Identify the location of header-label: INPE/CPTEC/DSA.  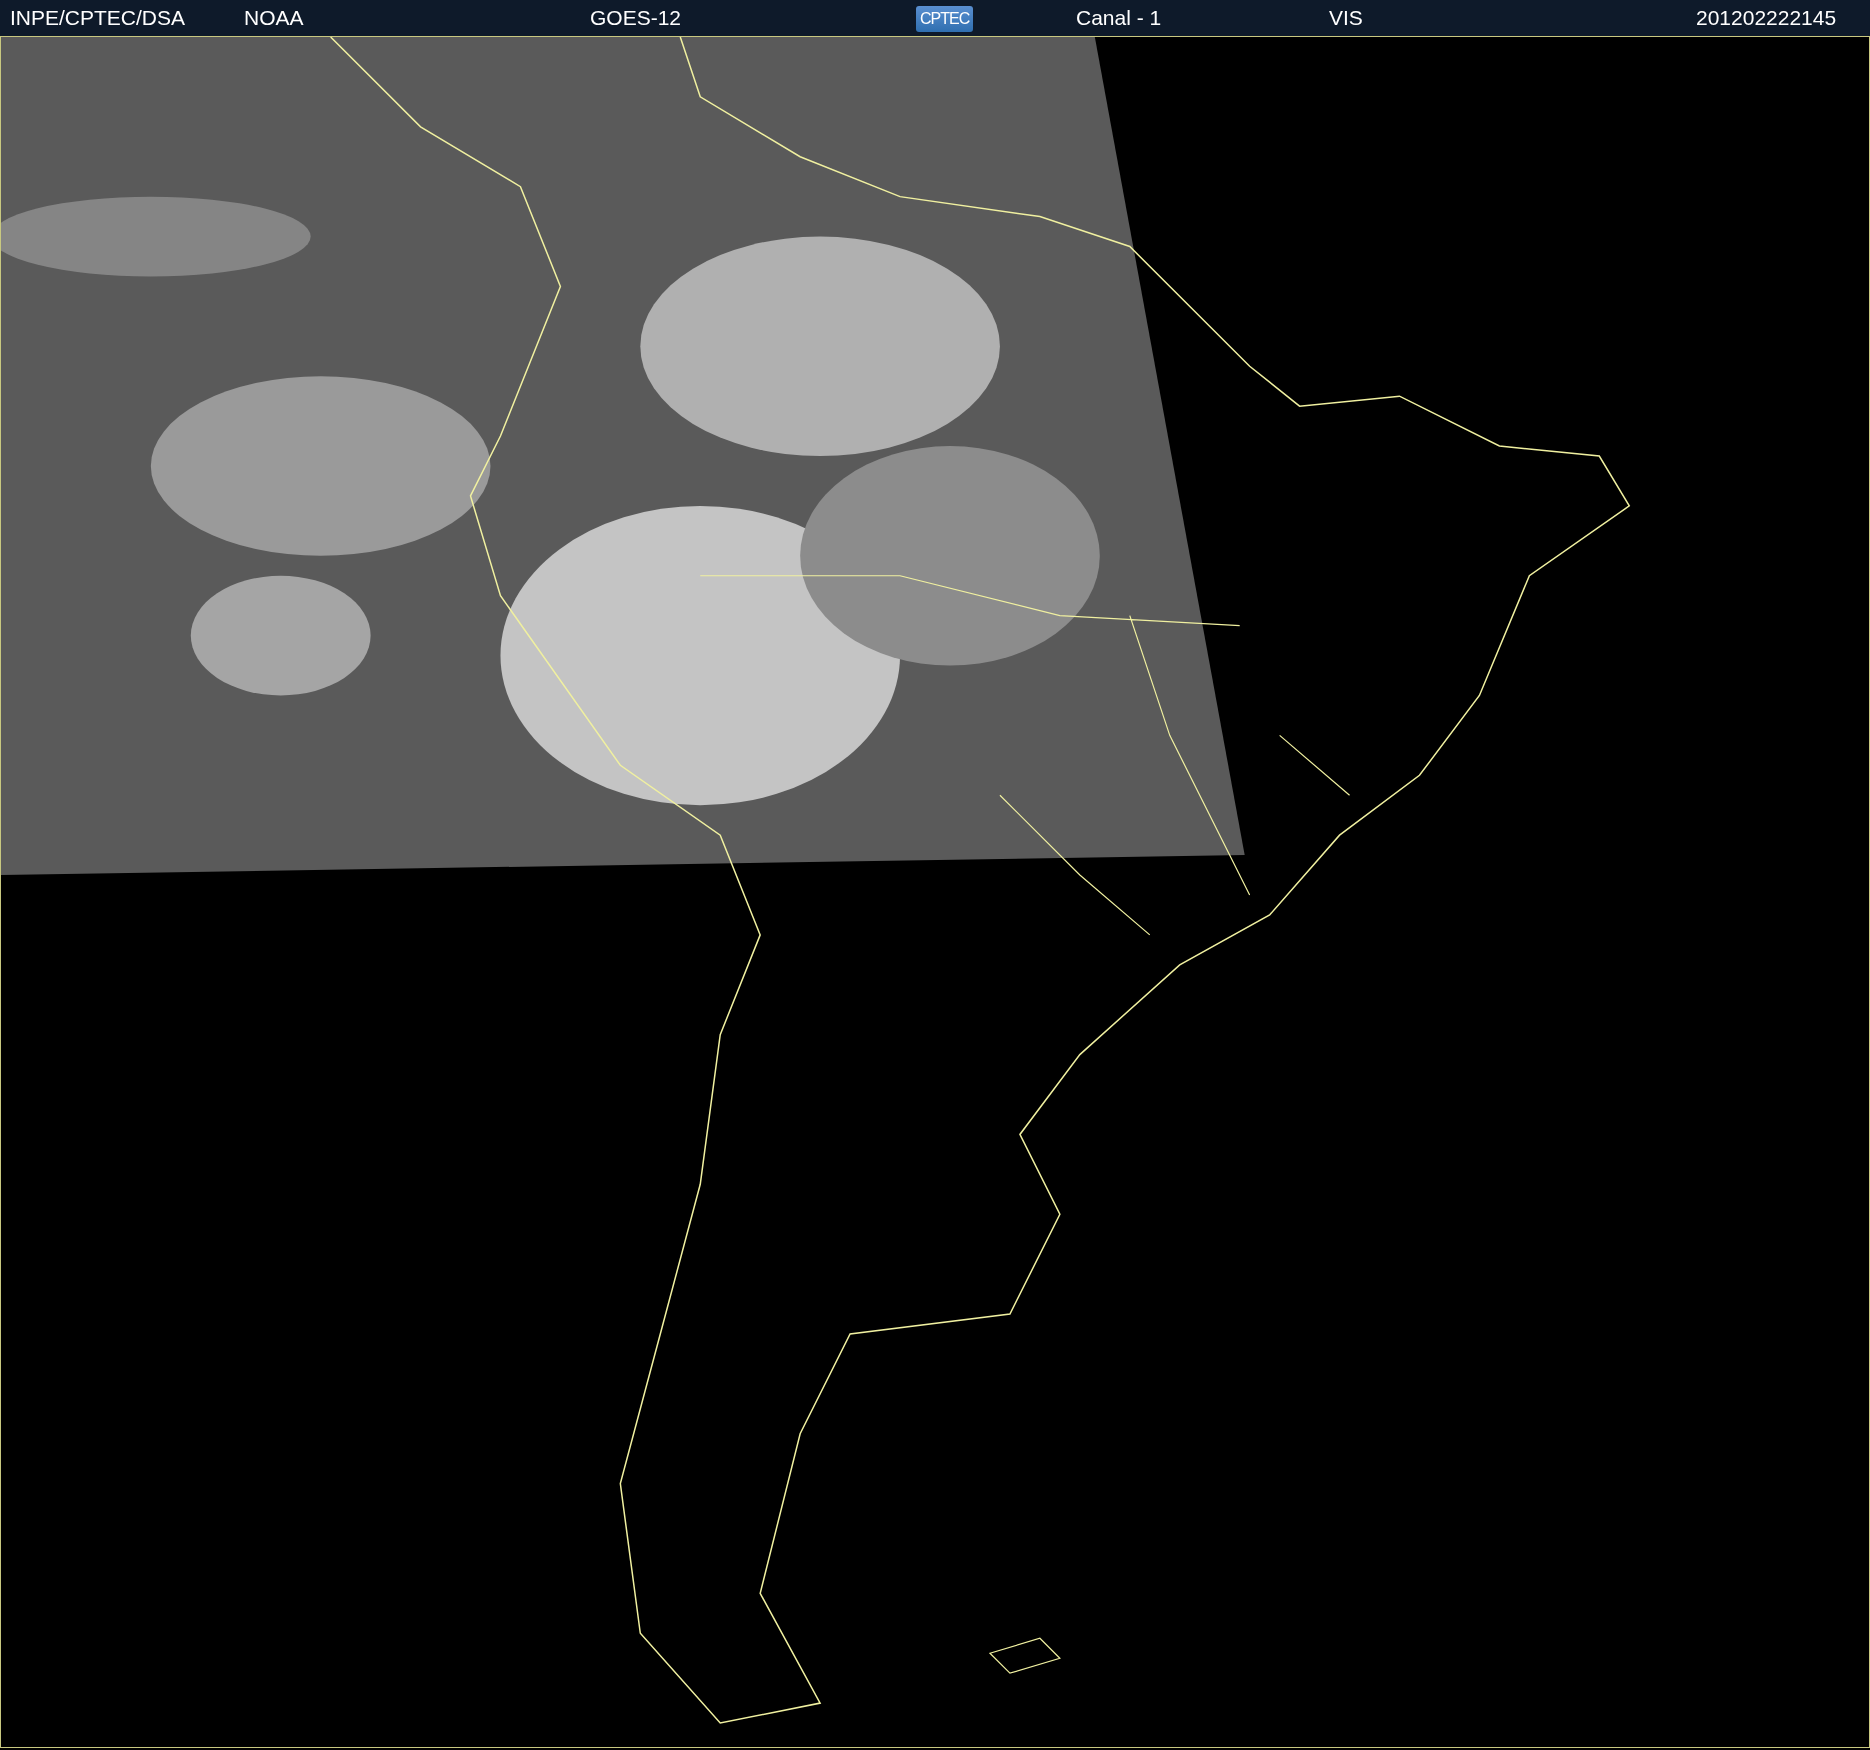
(98, 17).